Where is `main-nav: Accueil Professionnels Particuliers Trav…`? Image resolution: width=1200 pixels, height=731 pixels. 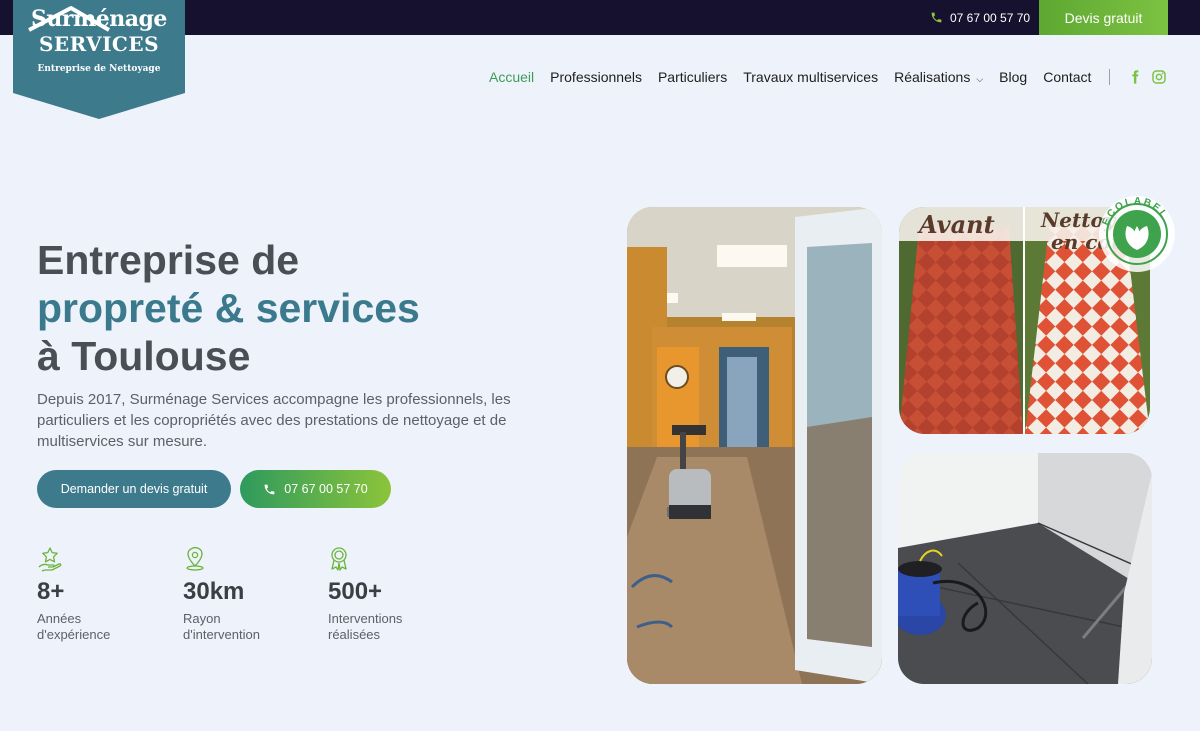
main-nav: Accueil Professionnels Particuliers Trav… is located at coordinates (790, 77).